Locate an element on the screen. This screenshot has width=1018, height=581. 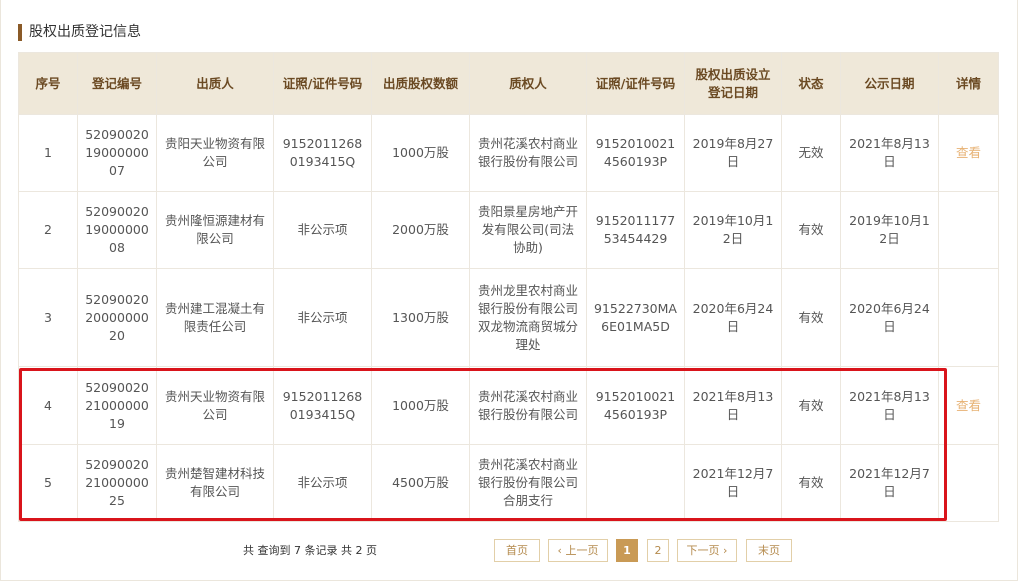
cell-reg-no: 520900202000000020 is located at coordinates (117, 317).